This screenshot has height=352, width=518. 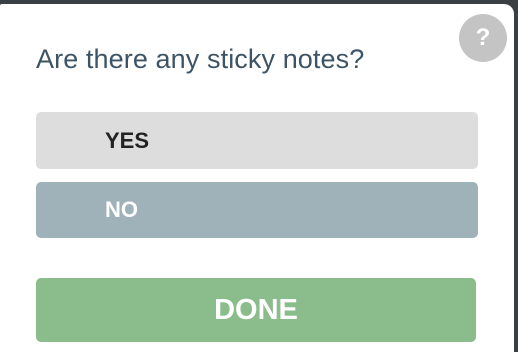 I want to click on no-option-label: NO, so click(x=121, y=209).